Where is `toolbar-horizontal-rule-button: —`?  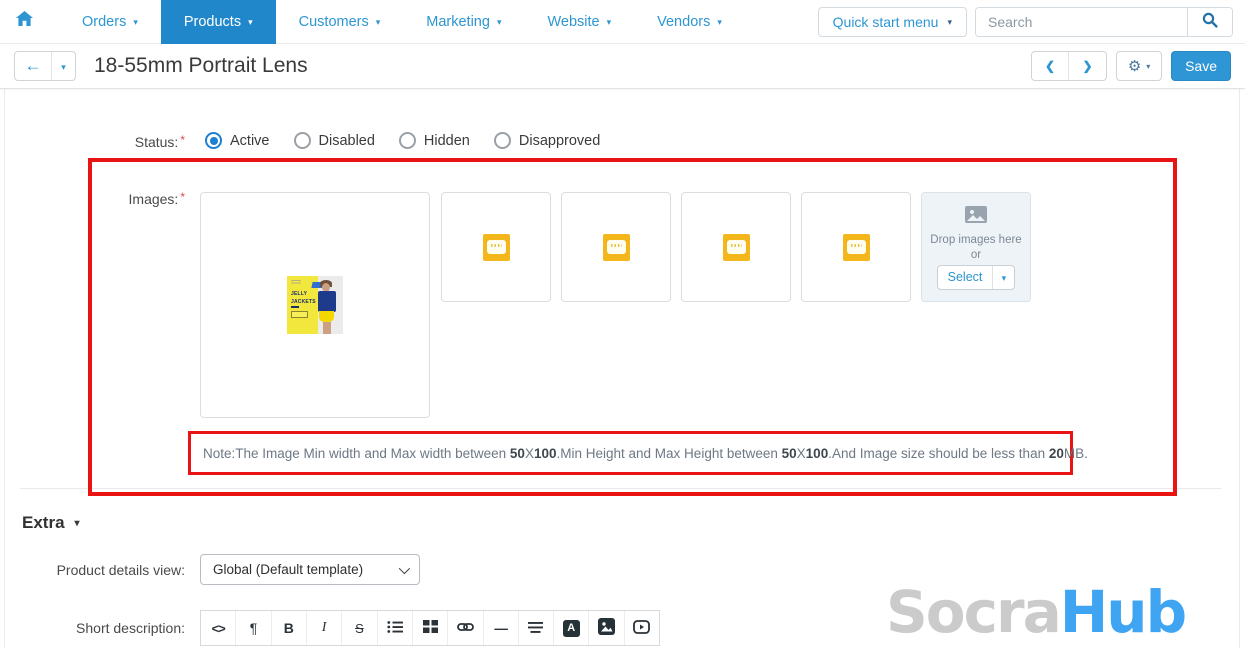
toolbar-horizontal-rule-button: — is located at coordinates (501, 628).